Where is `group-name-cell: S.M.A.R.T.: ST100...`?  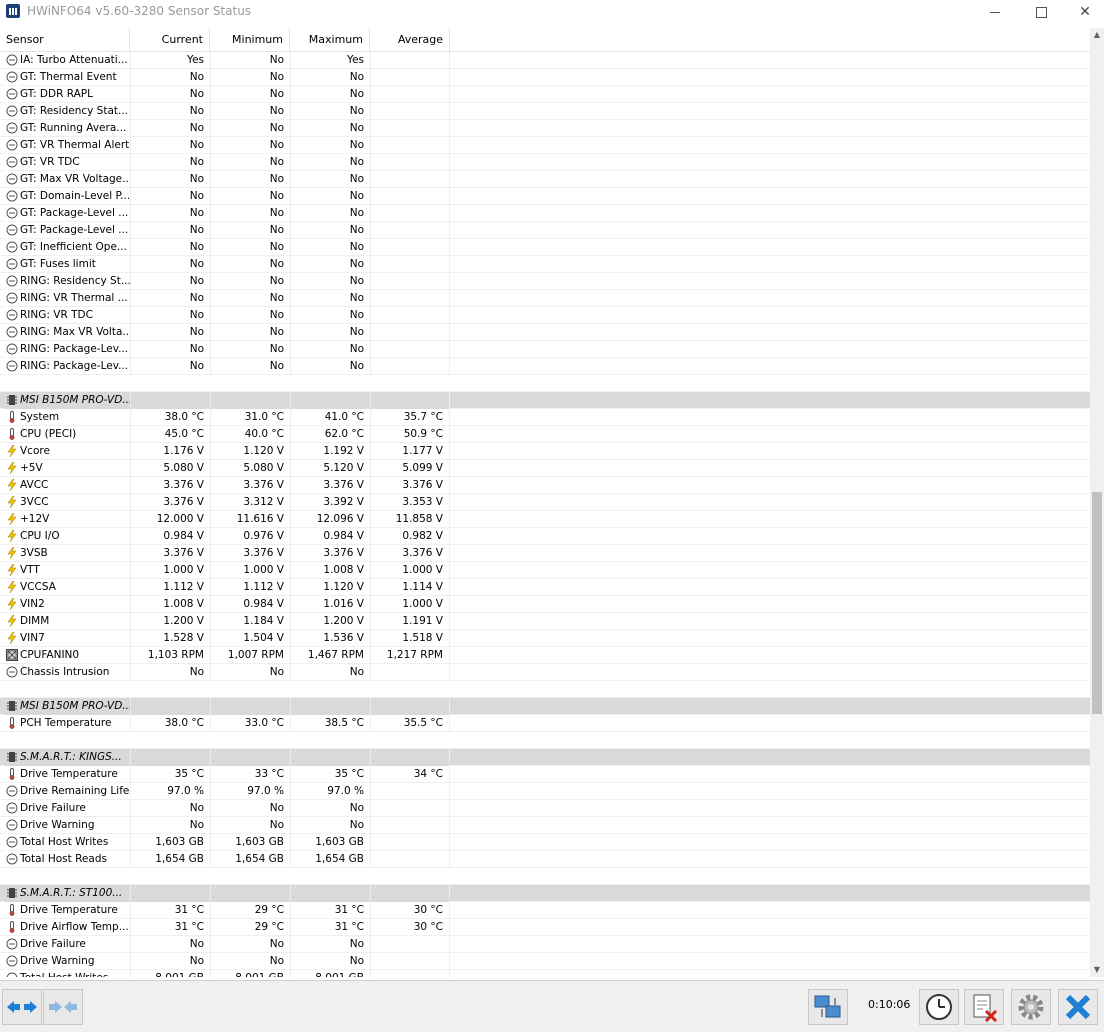 group-name-cell: S.M.A.R.T.: ST100... is located at coordinates (67, 893).